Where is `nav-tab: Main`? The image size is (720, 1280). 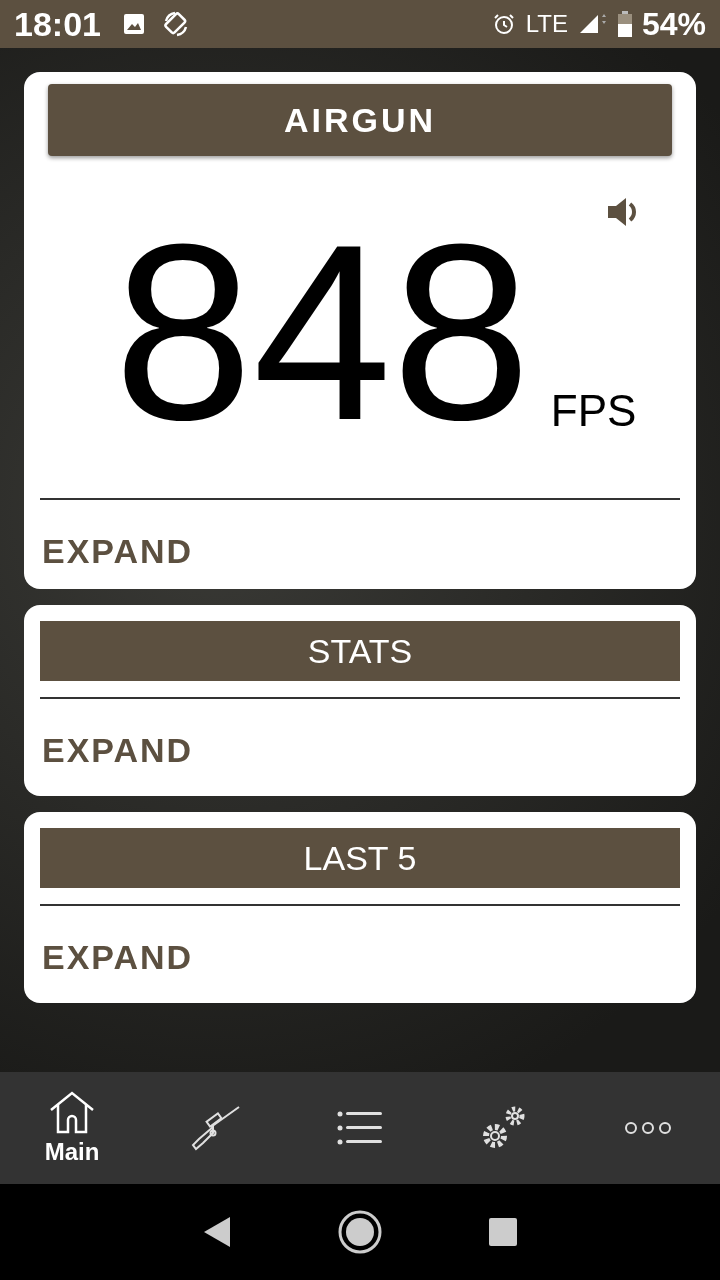
nav-tab: Main is located at coordinates (72, 1128).